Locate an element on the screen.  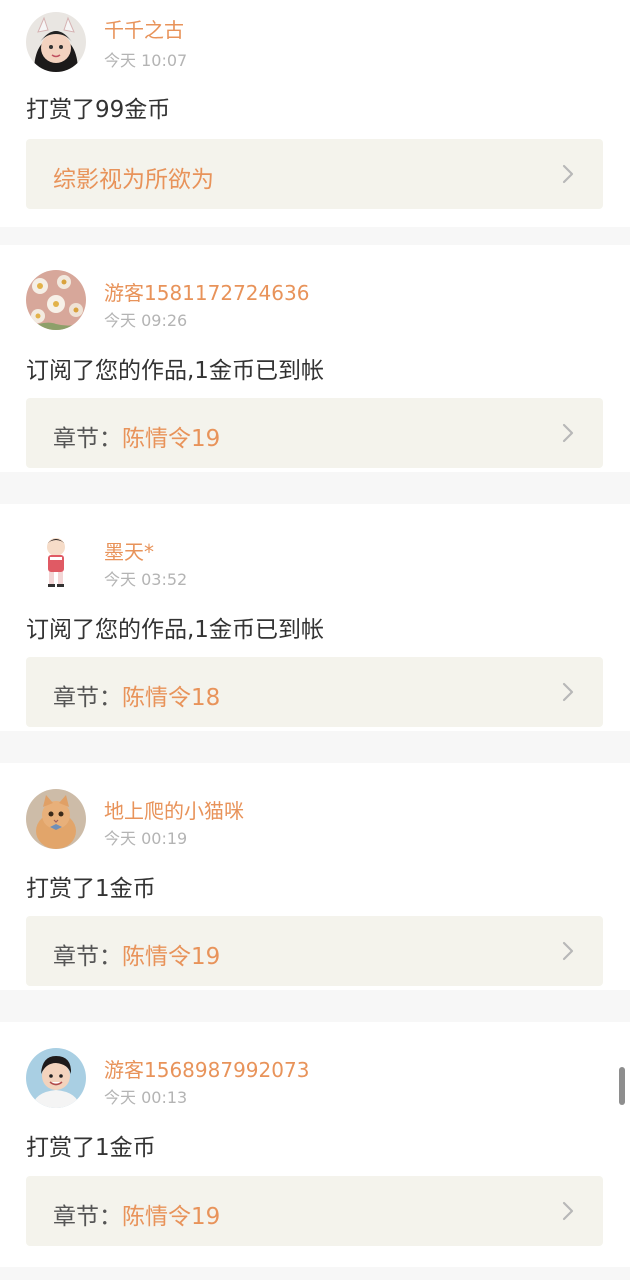
work-link: 章节：陈情令18 is located at coordinates (314, 692).